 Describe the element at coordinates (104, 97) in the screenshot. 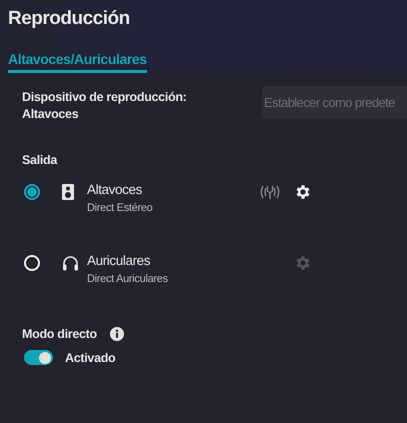

I see `playback-device-label: Dispositivo de reproducción:` at that location.